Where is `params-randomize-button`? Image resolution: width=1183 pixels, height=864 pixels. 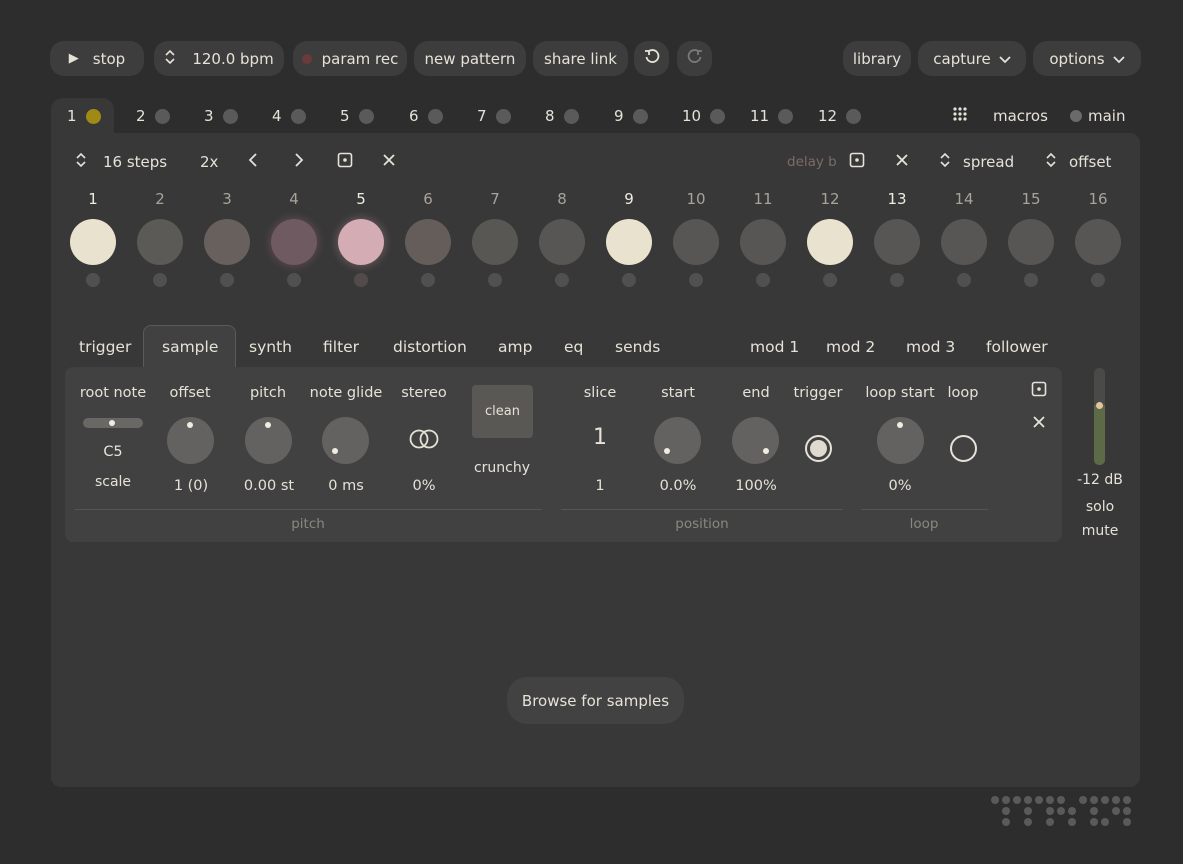 params-randomize-button is located at coordinates (1039, 391).